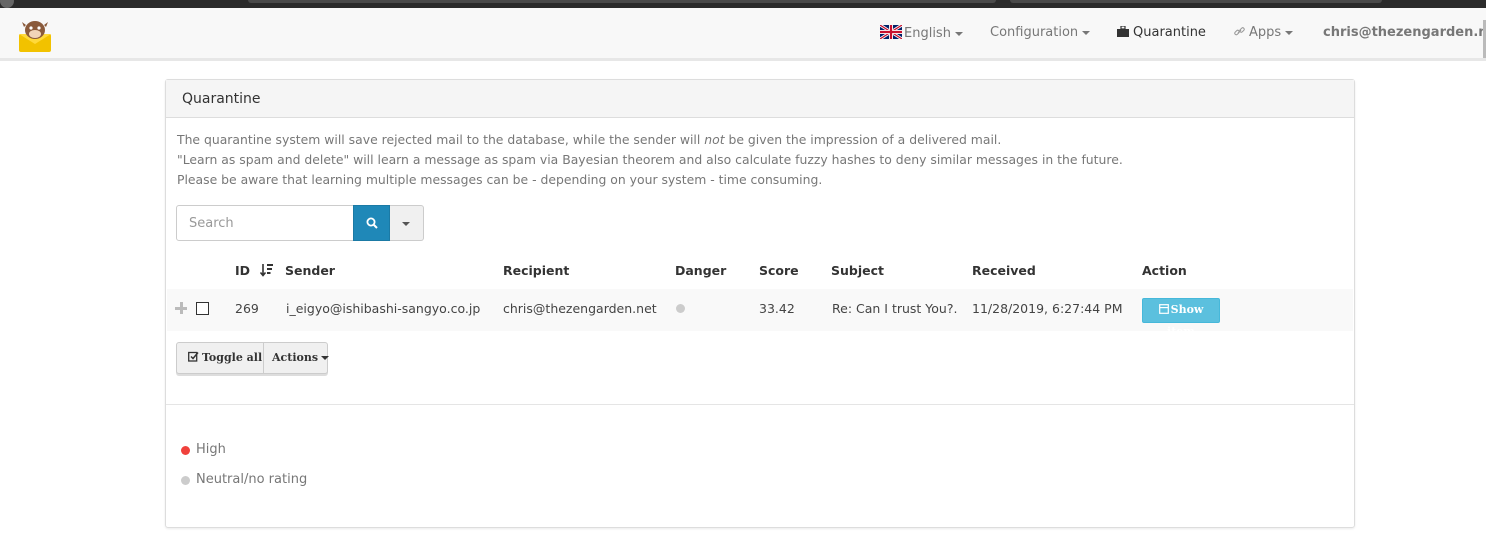  I want to click on divider, so click(760, 404).